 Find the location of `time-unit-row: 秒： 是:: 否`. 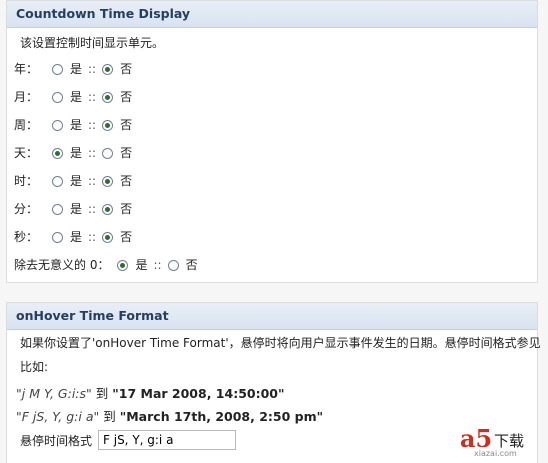

time-unit-row: 秒： 是:: 否 is located at coordinates (76, 237).